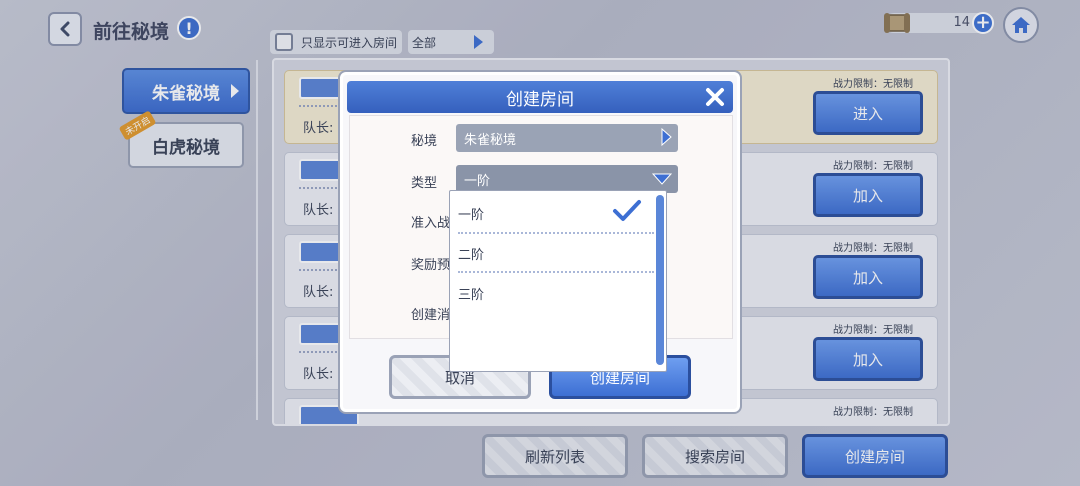 Image resolution: width=1080 pixels, height=486 pixels. I want to click on type-dropdown: 一阶 二阶 三阶, so click(558, 281).